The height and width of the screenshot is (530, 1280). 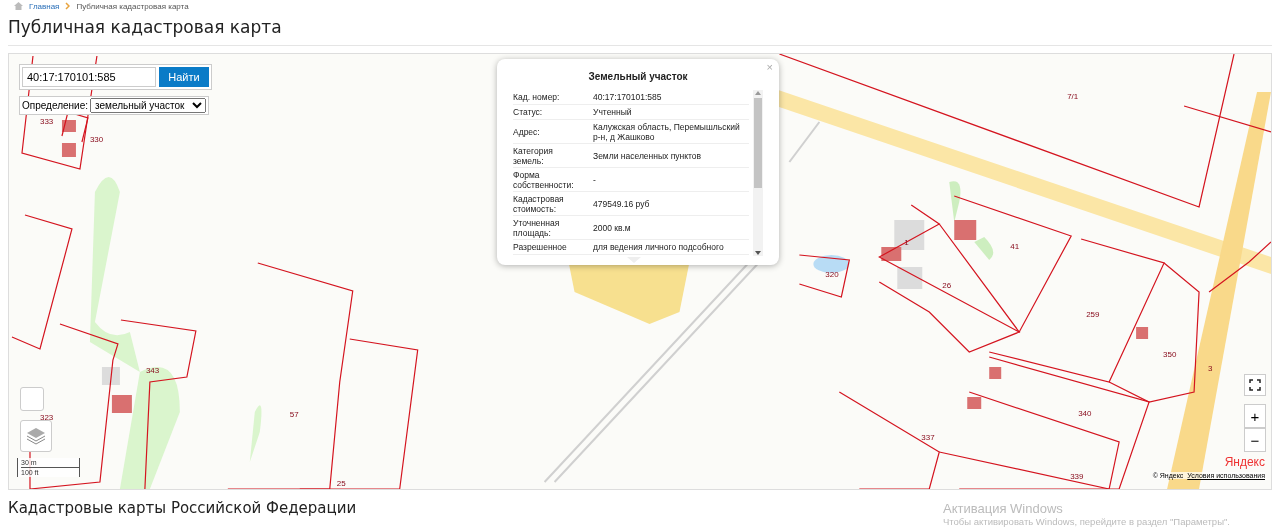 I want to click on parcel-number: 323, so click(x=47, y=417).